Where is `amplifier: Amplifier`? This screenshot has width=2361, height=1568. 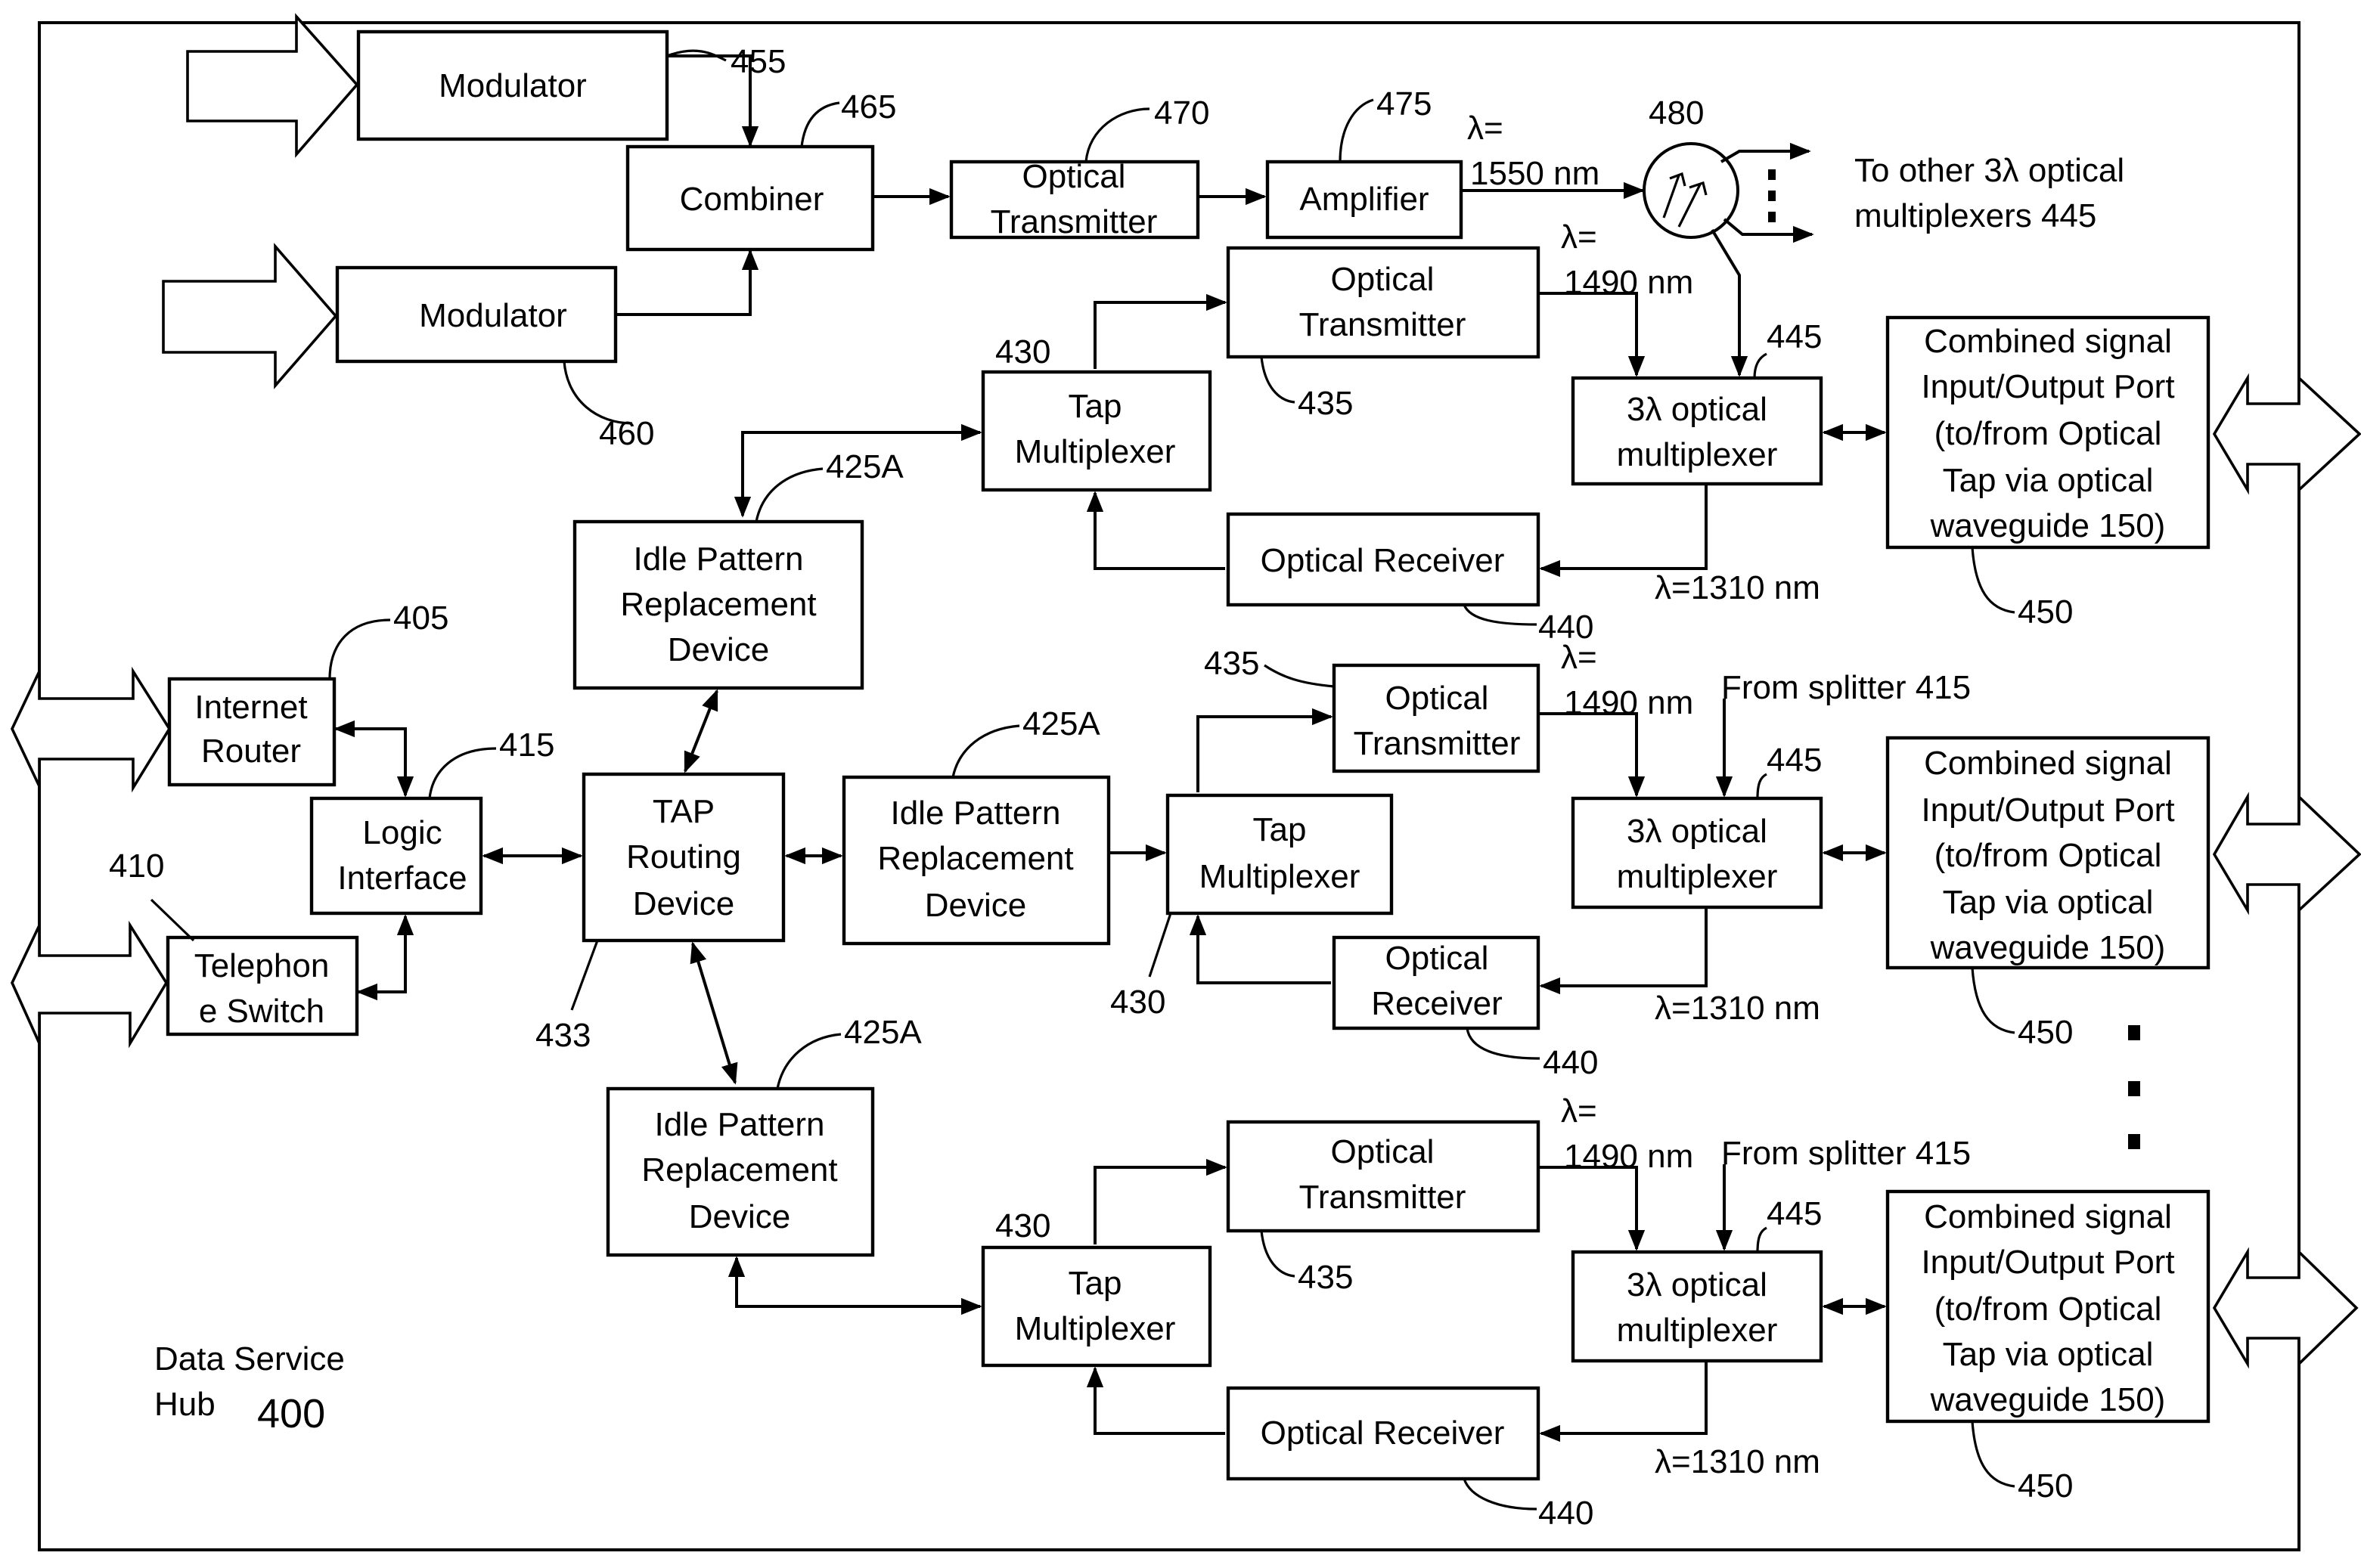 amplifier: Amplifier is located at coordinates (1364, 200).